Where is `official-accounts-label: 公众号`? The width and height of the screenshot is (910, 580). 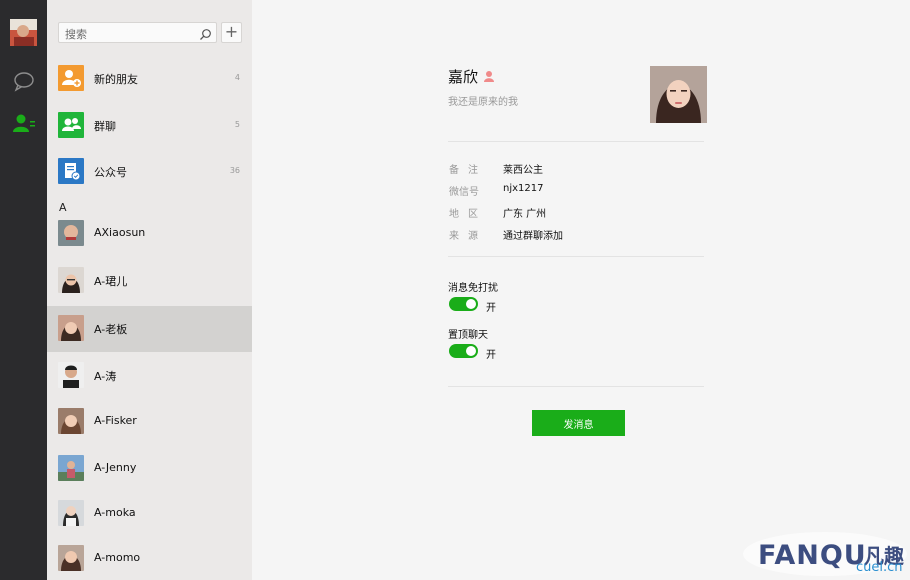 official-accounts-label: 公众号 is located at coordinates (110, 172).